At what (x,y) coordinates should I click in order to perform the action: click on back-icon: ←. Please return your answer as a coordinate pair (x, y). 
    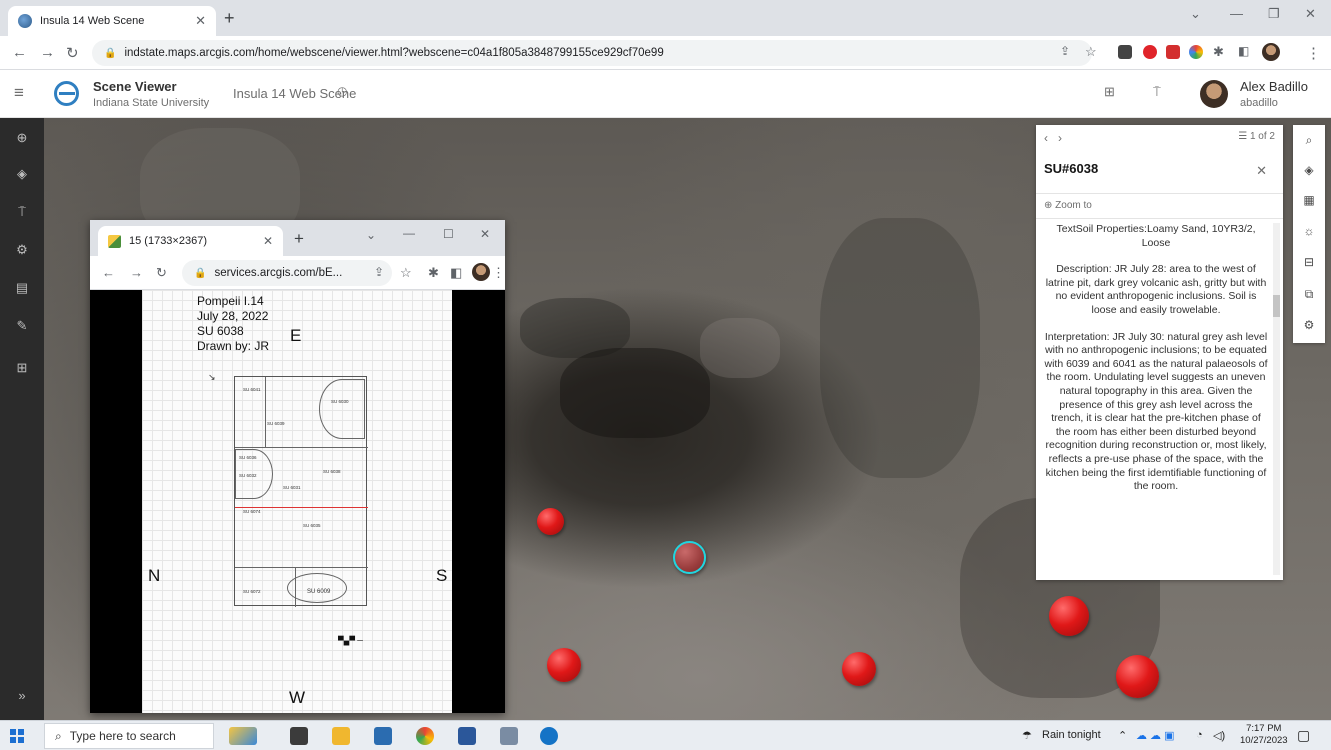
    Looking at the image, I should click on (19, 52).